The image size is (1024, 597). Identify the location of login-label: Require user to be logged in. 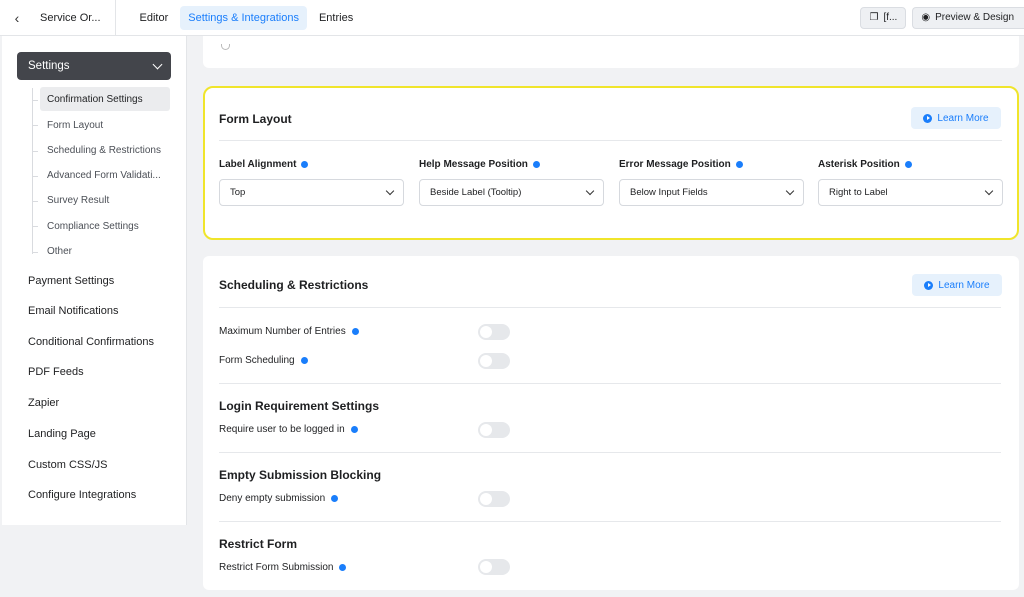
(282, 429).